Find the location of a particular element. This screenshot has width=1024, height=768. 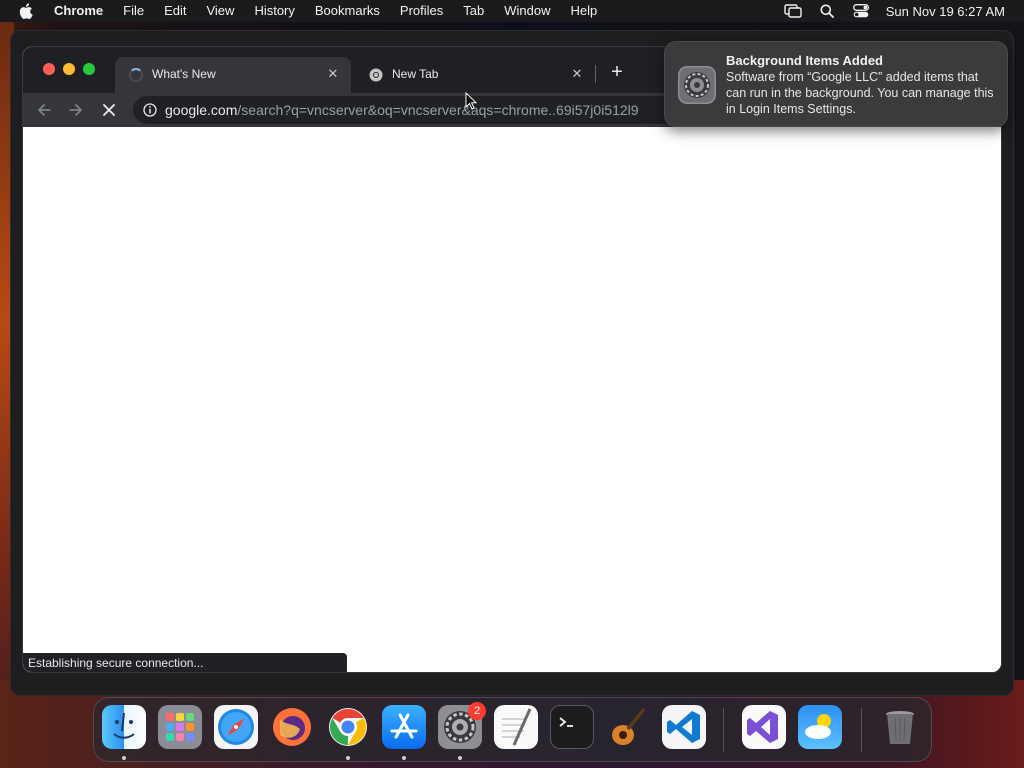

control-center-icon is located at coordinates (861, 11).